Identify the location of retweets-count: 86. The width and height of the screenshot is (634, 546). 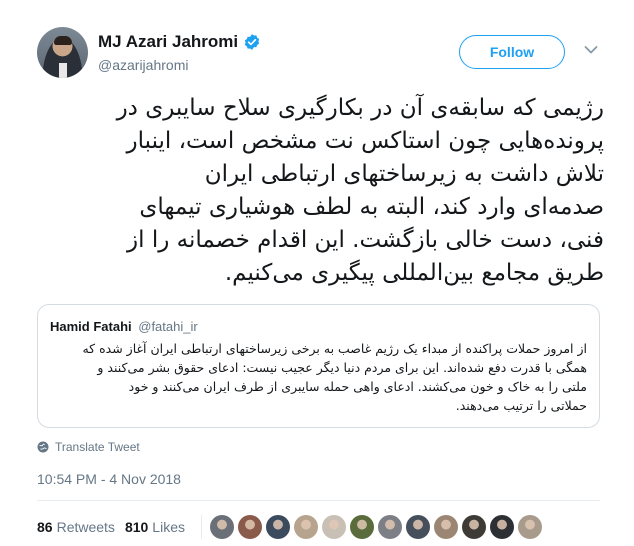
(45, 527).